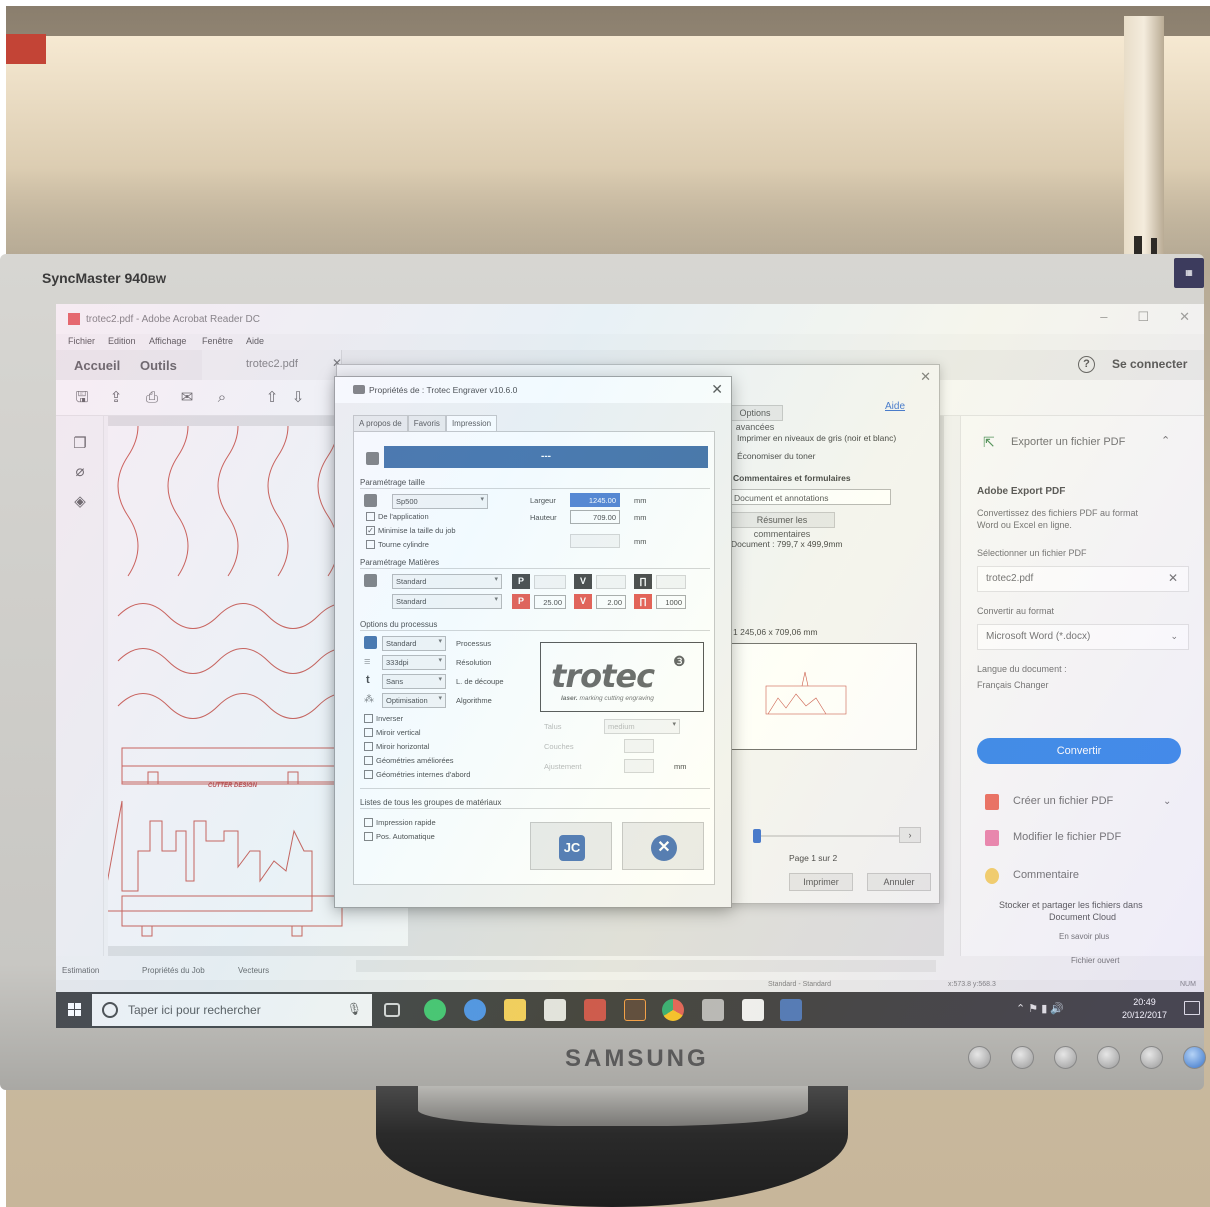 The image size is (1210, 1207). Describe the element at coordinates (253, 970) in the screenshot. I see `tab-vectors: Vecteurs` at that location.